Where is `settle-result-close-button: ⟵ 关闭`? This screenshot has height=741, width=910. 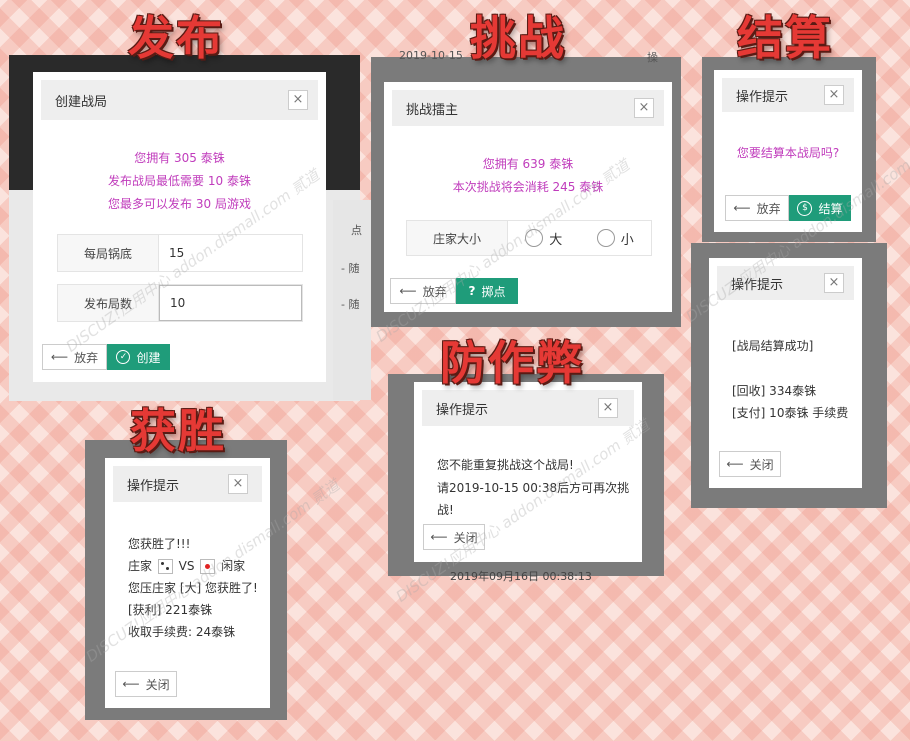
settle-result-close-button: ⟵ 关闭 is located at coordinates (750, 464).